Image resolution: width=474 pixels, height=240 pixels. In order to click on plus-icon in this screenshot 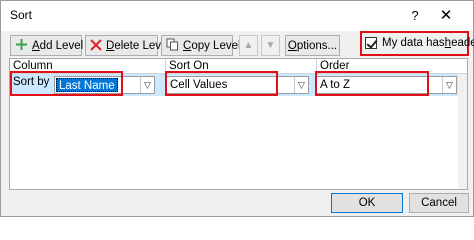, I will do `click(21, 45)`.